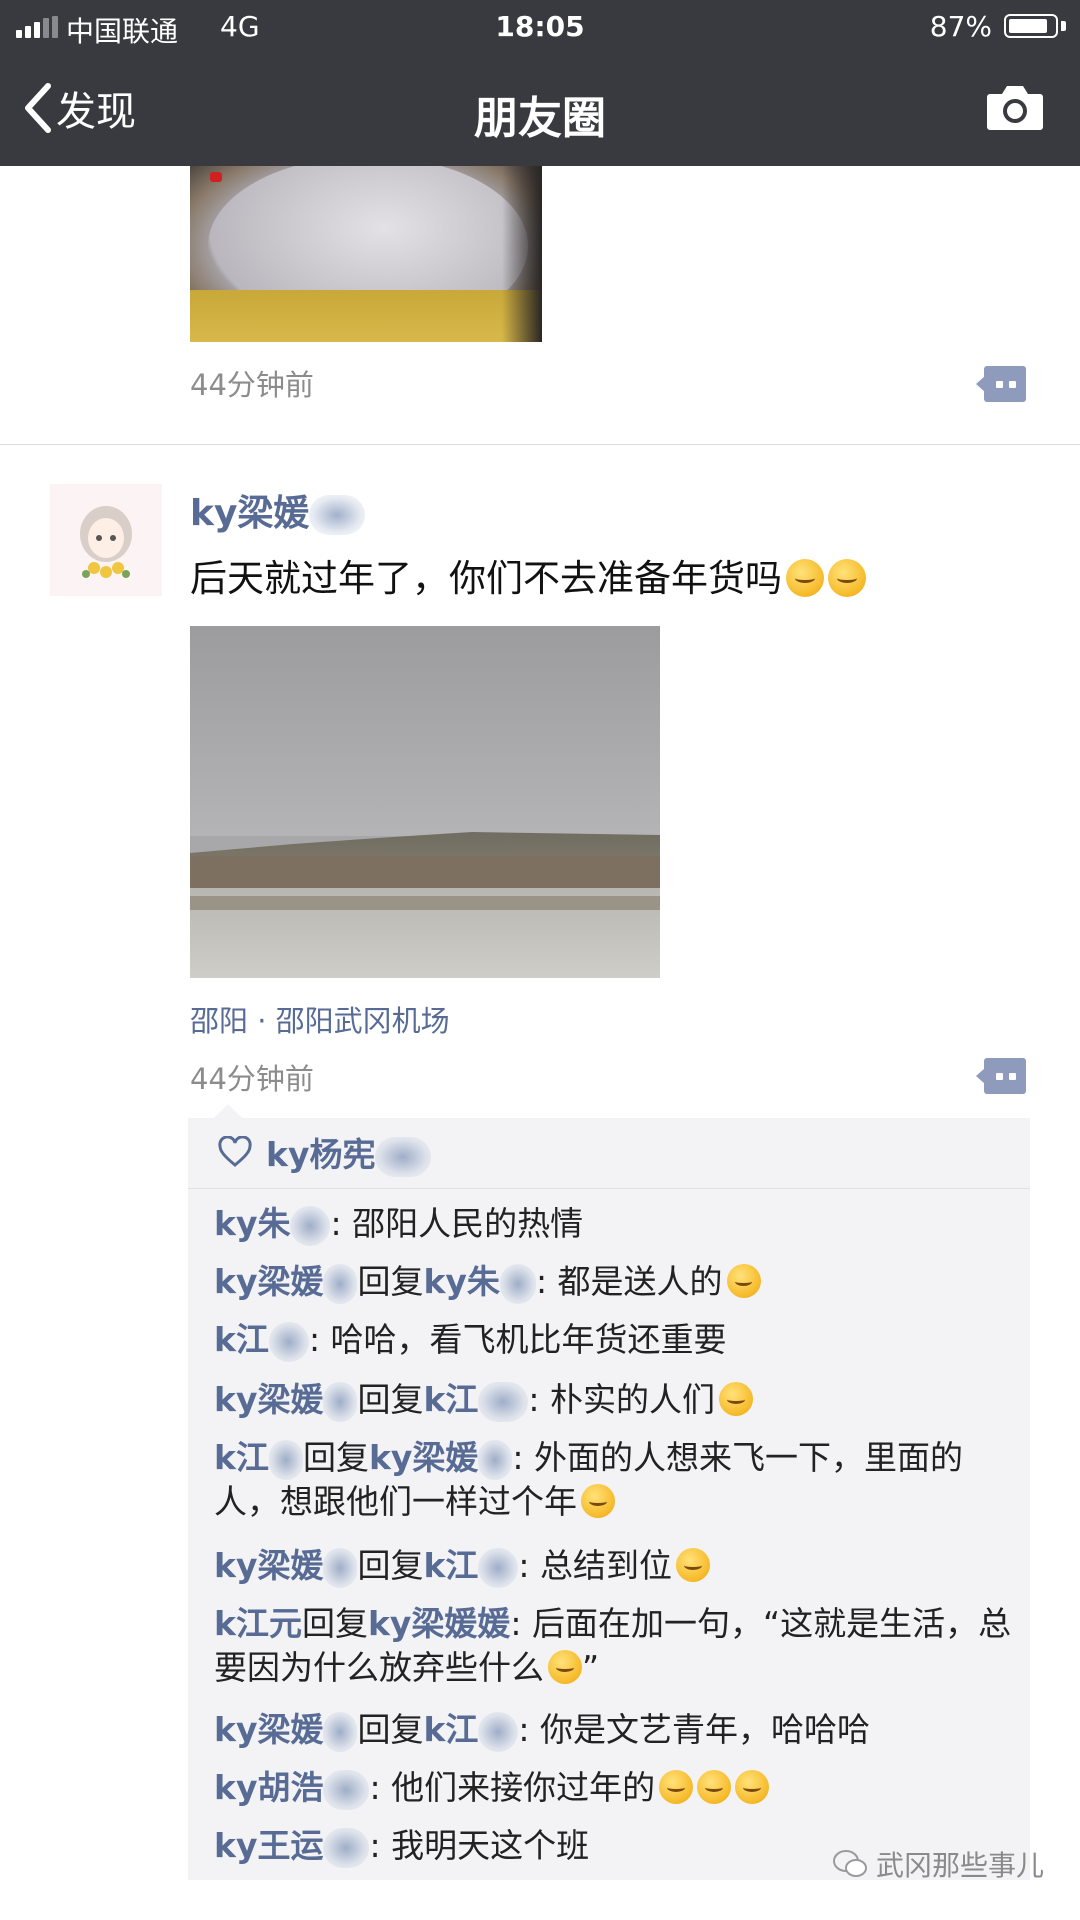  What do you see at coordinates (1063, 26) in the screenshot?
I see `battery-tip` at bounding box center [1063, 26].